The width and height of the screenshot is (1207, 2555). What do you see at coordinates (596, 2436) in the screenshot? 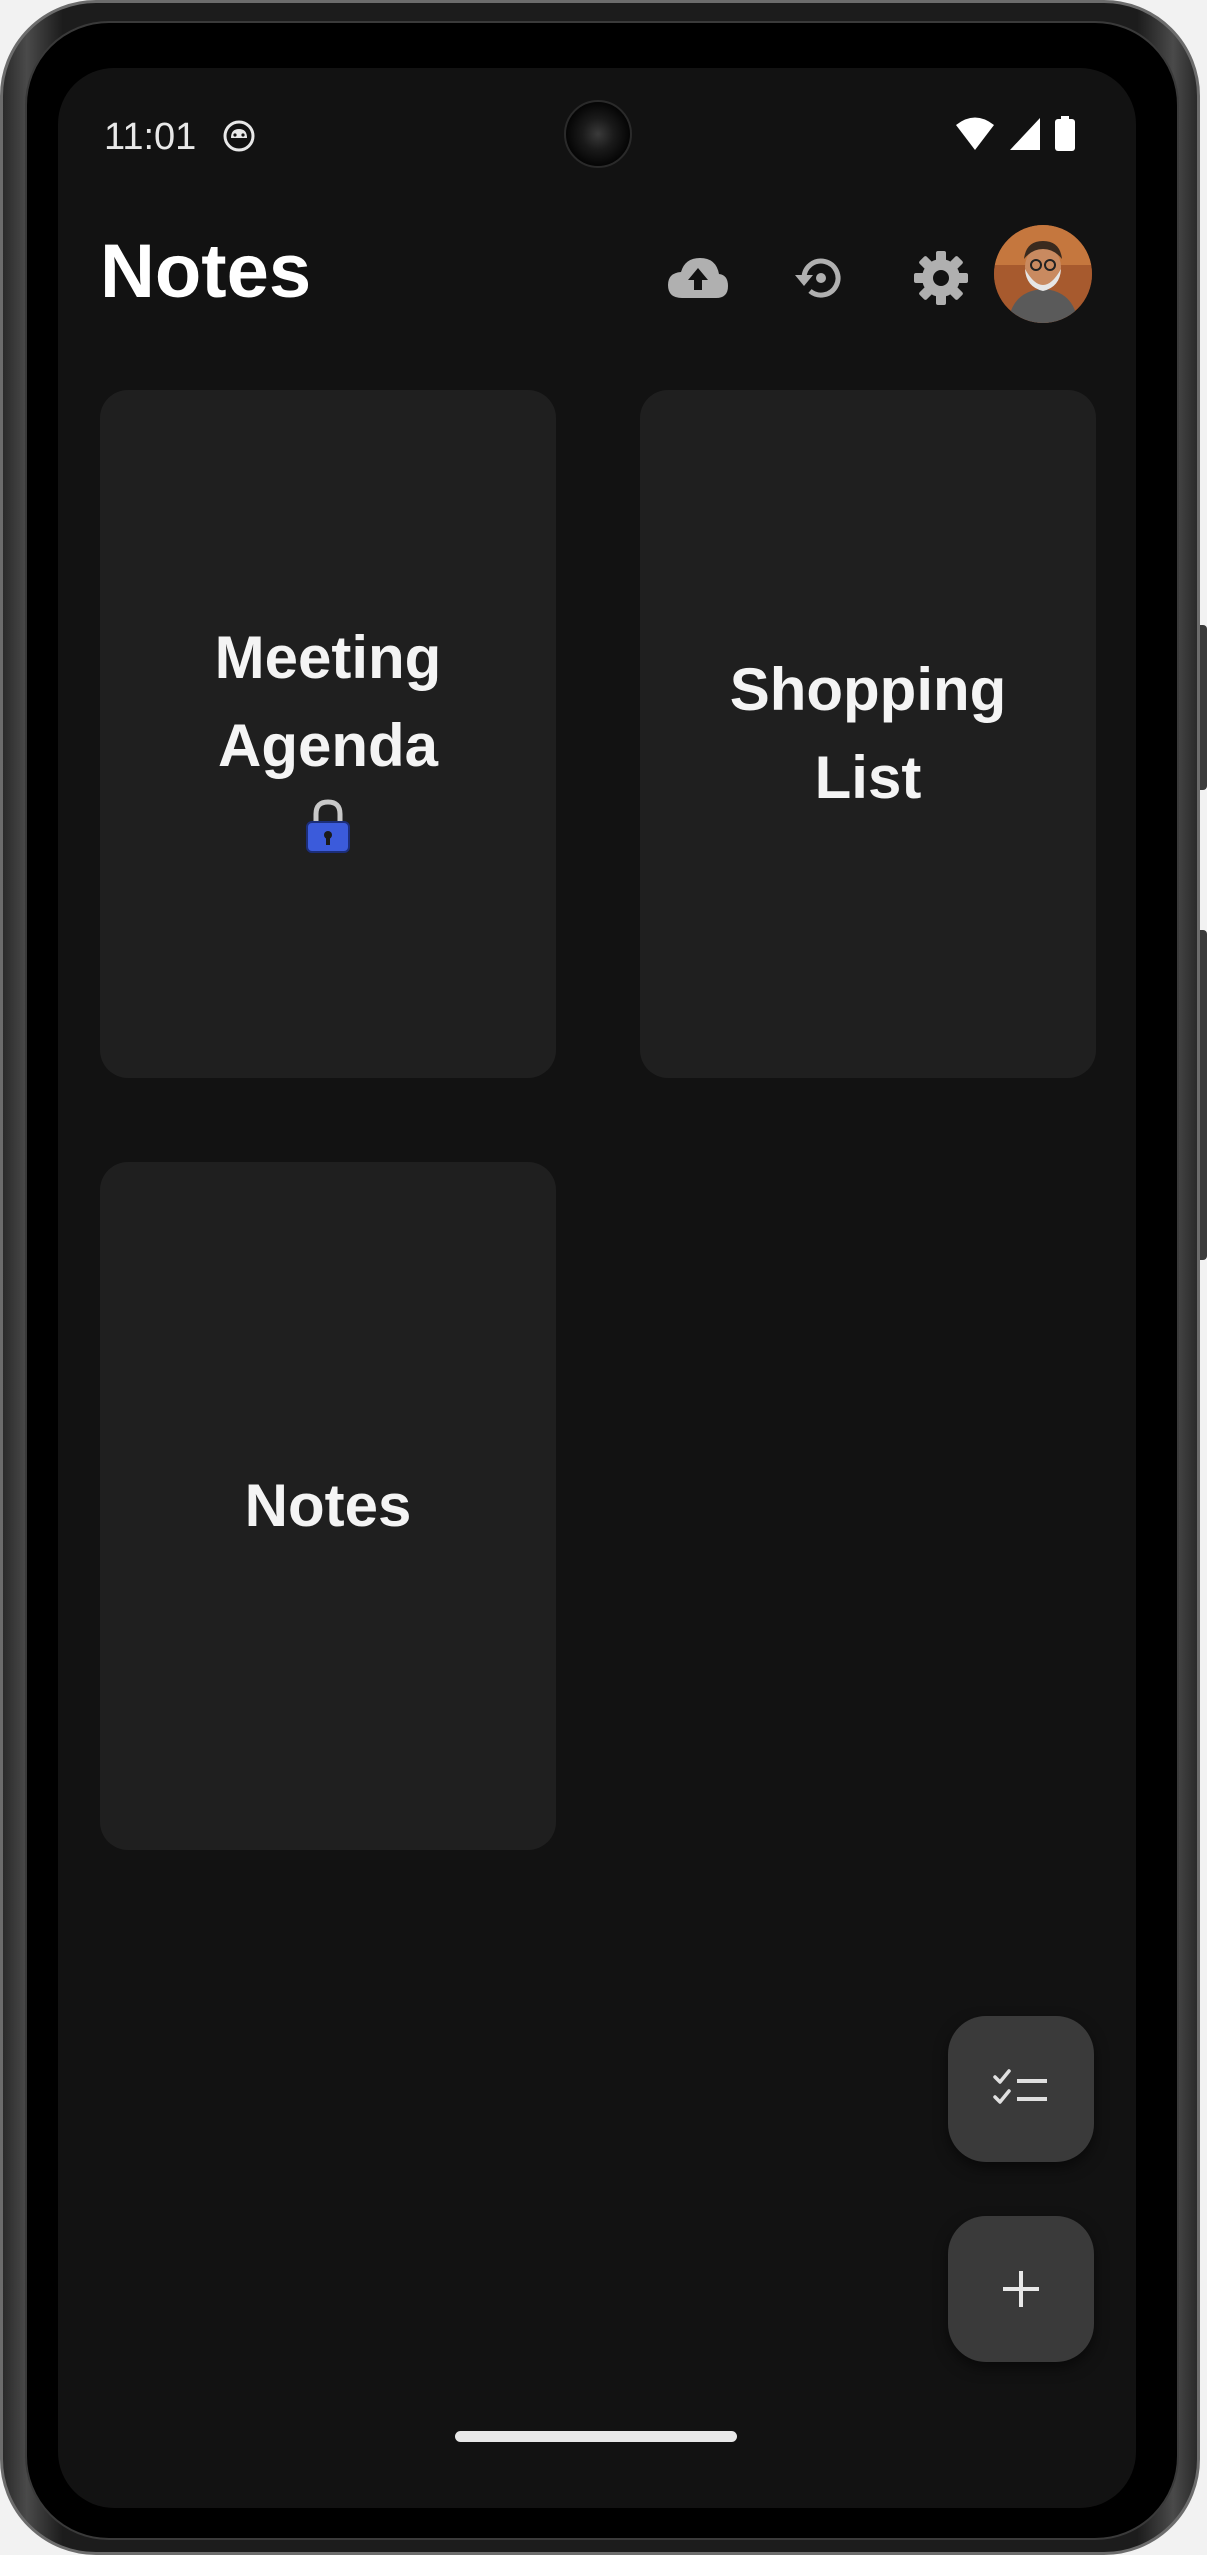
I see `gesture-nav-handle` at bounding box center [596, 2436].